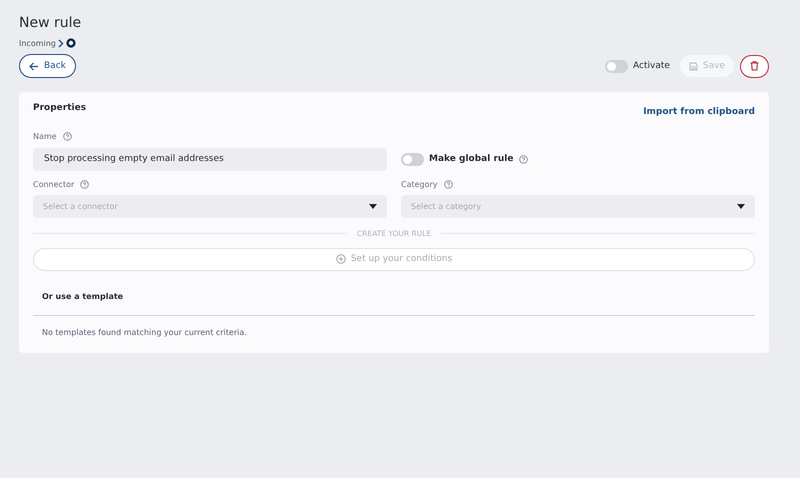 This screenshot has height=478, width=800. I want to click on empty-message: No templates found matching your current criteria., so click(144, 332).